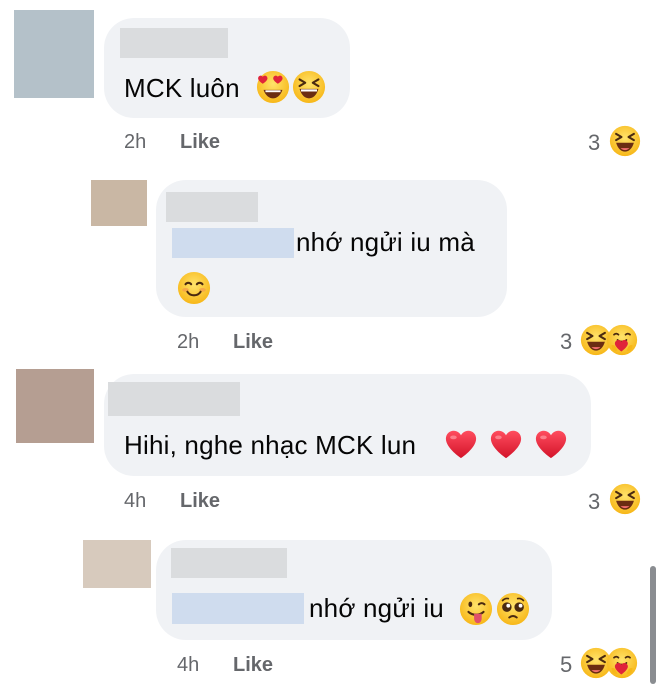 This screenshot has height=686, width=660. What do you see at coordinates (227, 68) in the screenshot?
I see `comment-bubble: MCK luôn` at bounding box center [227, 68].